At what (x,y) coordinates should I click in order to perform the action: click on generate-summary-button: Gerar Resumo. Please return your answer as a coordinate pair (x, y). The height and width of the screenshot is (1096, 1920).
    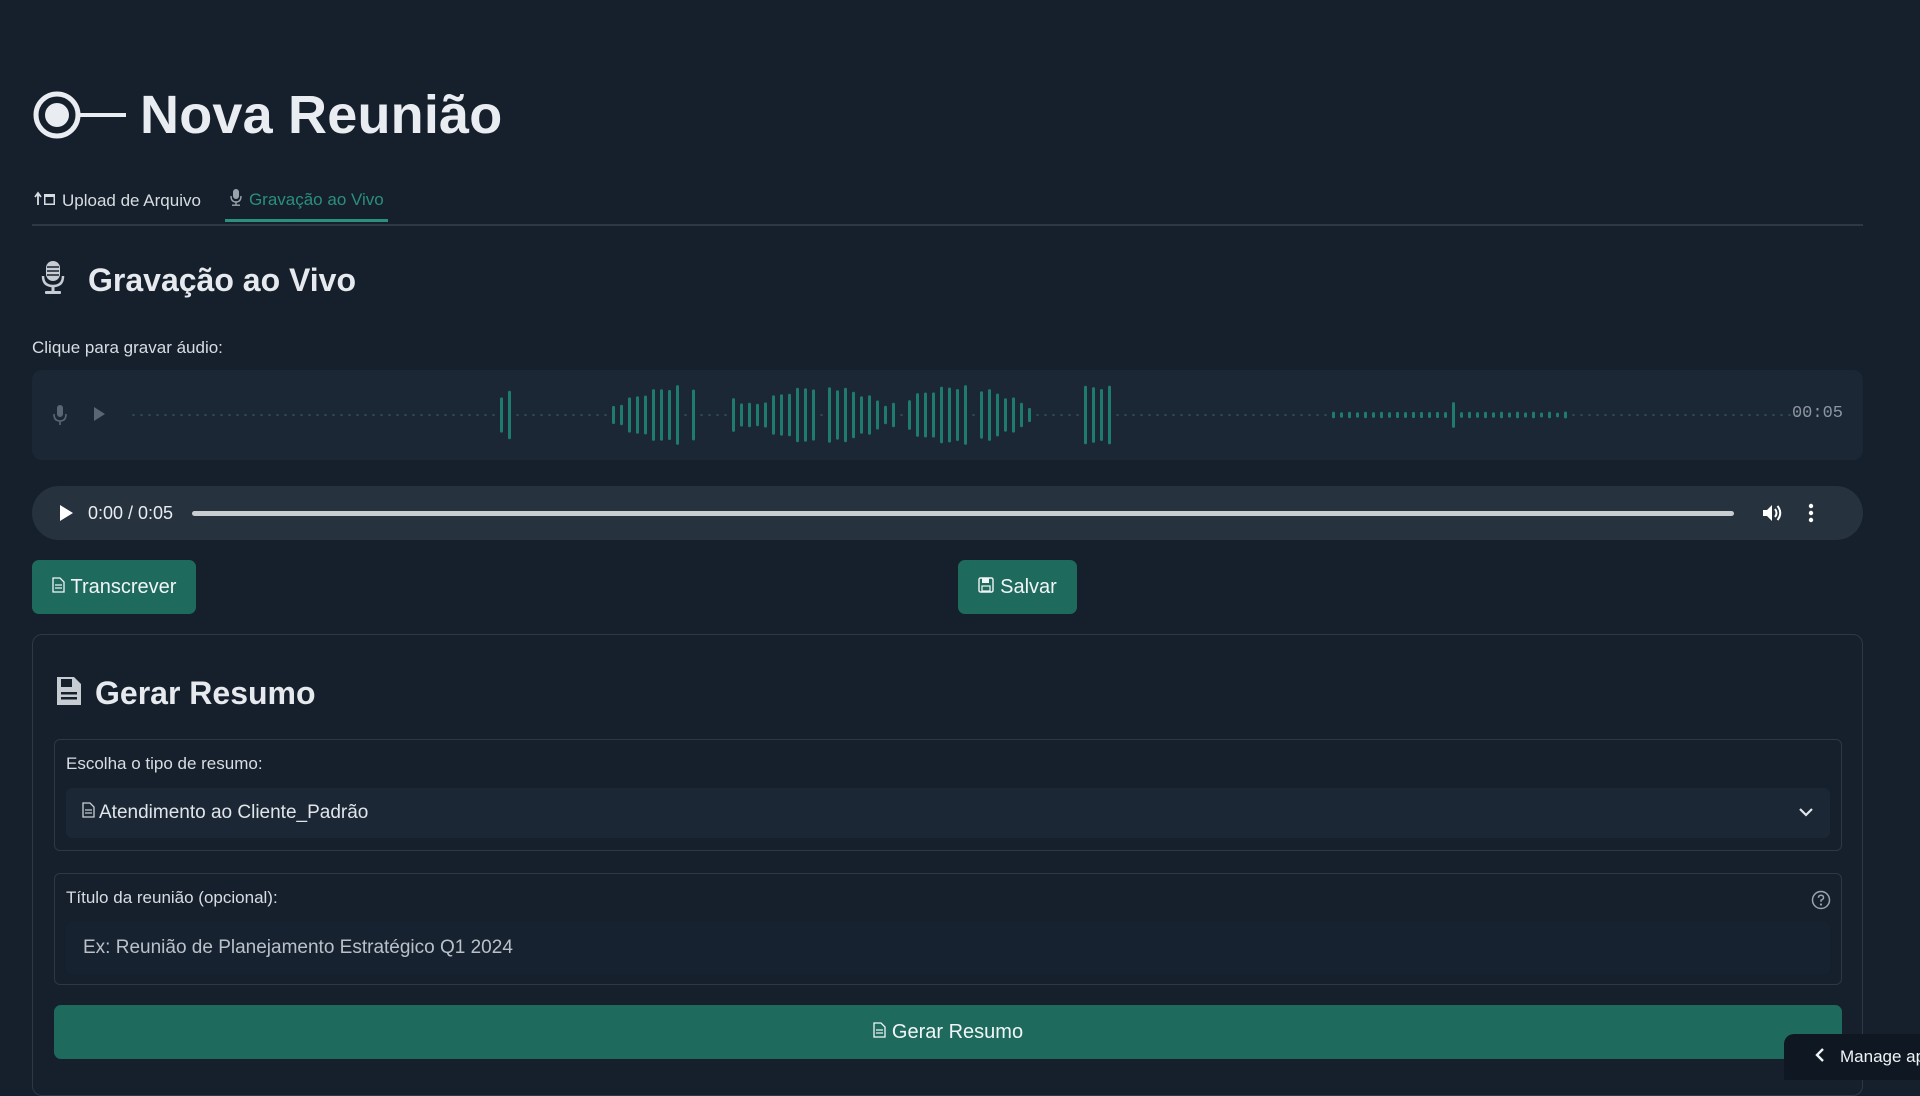
    Looking at the image, I should click on (948, 1032).